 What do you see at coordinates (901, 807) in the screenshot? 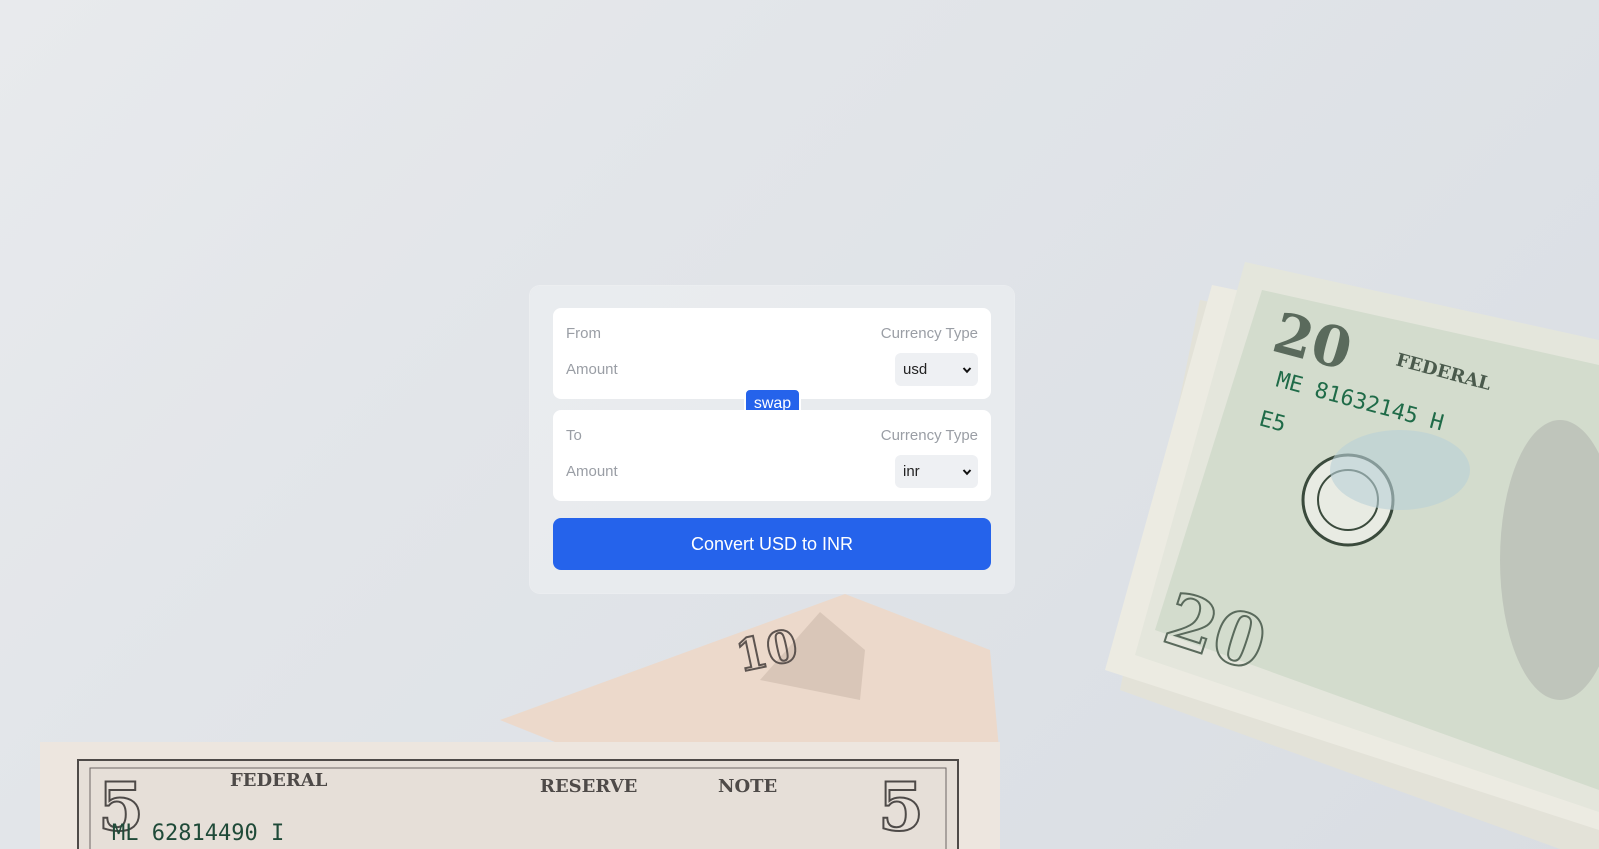
I see `svg-text: 5` at bounding box center [901, 807].